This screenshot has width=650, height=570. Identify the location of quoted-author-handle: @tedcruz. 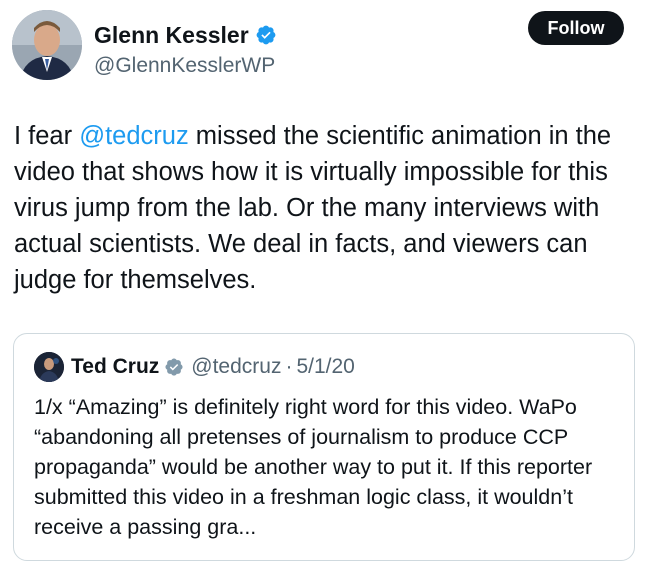
(236, 366).